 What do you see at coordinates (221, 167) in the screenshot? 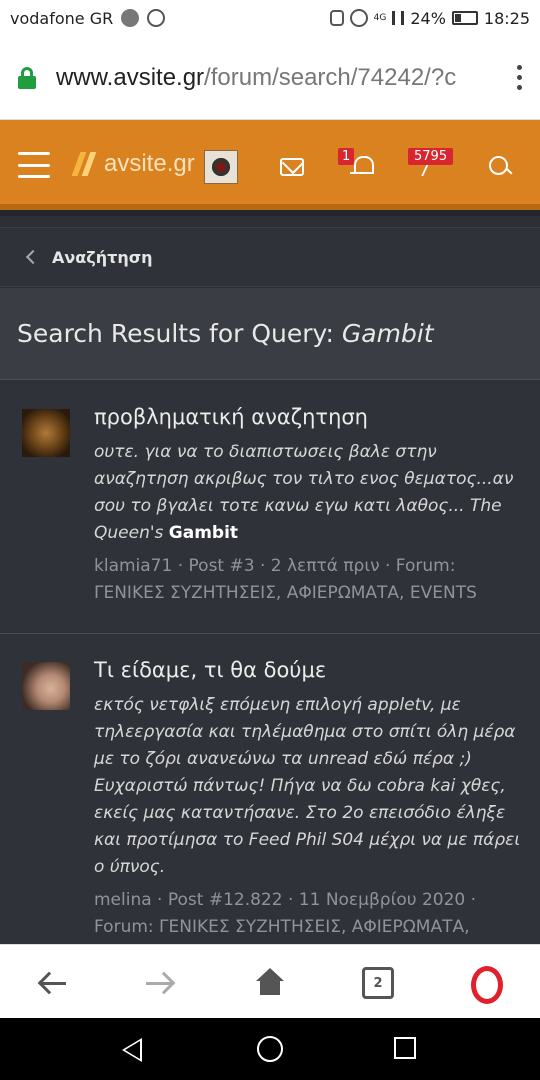
I see `user-avatar` at bounding box center [221, 167].